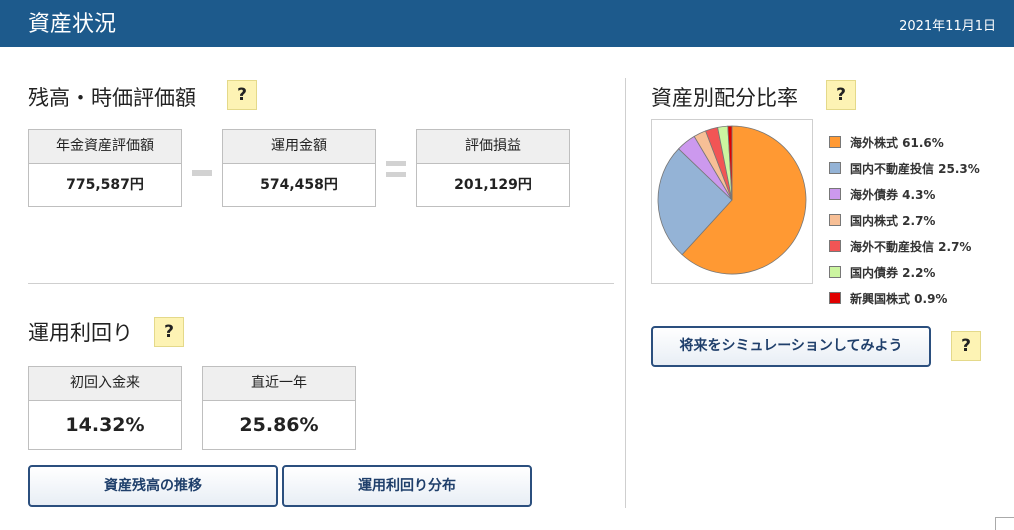 The image size is (1014, 530). What do you see at coordinates (1004, 523) in the screenshot?
I see `resize-corner` at bounding box center [1004, 523].